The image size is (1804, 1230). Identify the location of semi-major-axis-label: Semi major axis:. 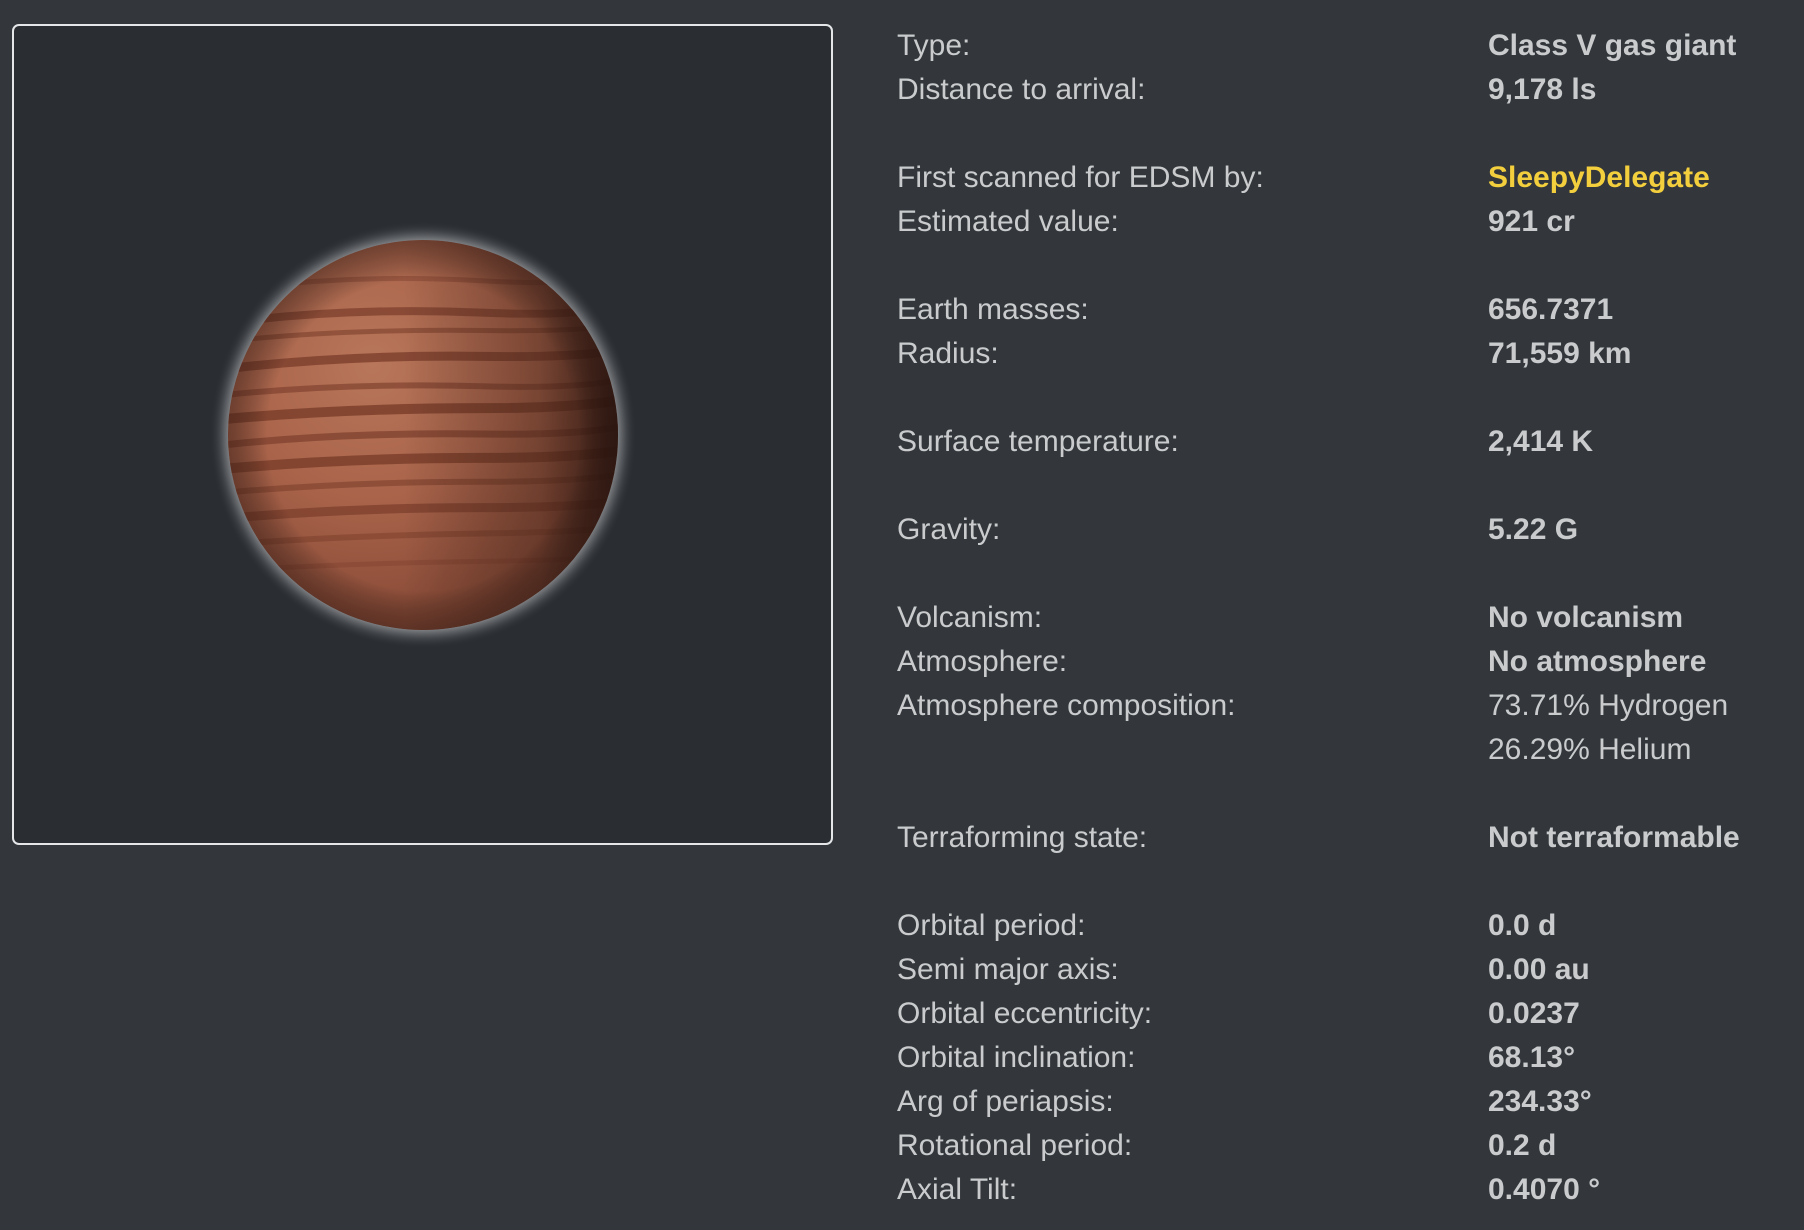
(1008, 969).